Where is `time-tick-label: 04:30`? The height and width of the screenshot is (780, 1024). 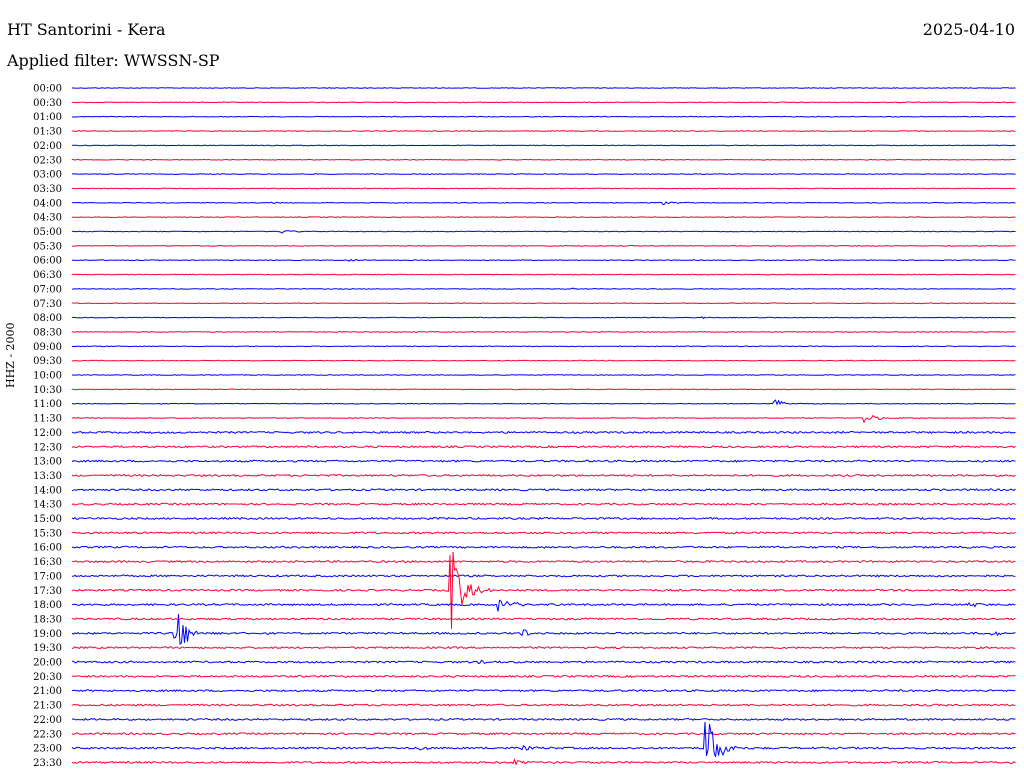
time-tick-label: 04:30 is located at coordinates (47, 218).